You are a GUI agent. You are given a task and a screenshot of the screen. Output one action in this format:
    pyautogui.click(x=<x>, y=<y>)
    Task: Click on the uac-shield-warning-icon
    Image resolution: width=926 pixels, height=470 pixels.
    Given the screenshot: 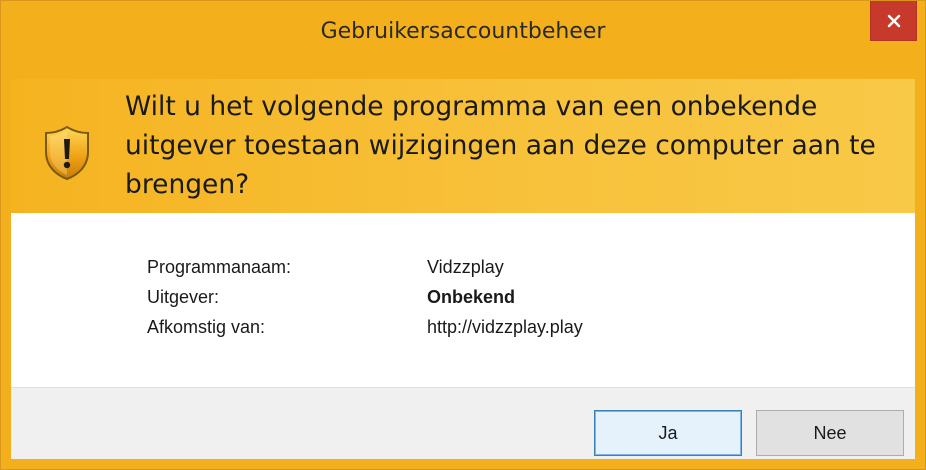 What is the action you would take?
    pyautogui.click(x=67, y=155)
    